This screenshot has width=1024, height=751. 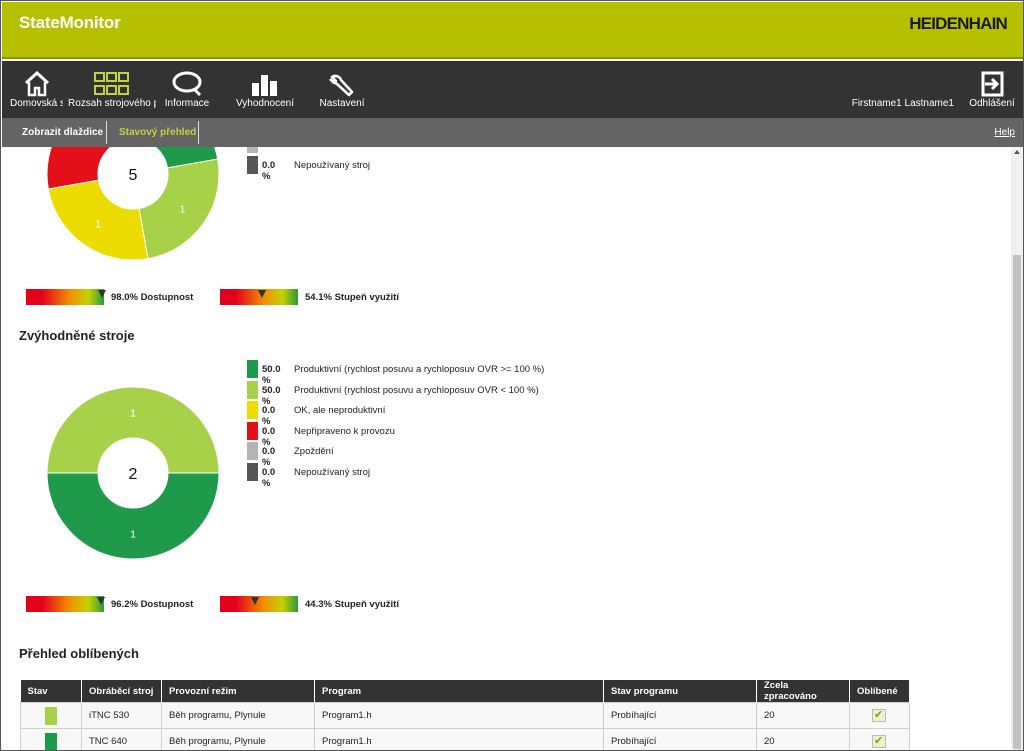 What do you see at coordinates (265, 89) in the screenshot?
I see `nav-item-evaluation: Vyhodnocení` at bounding box center [265, 89].